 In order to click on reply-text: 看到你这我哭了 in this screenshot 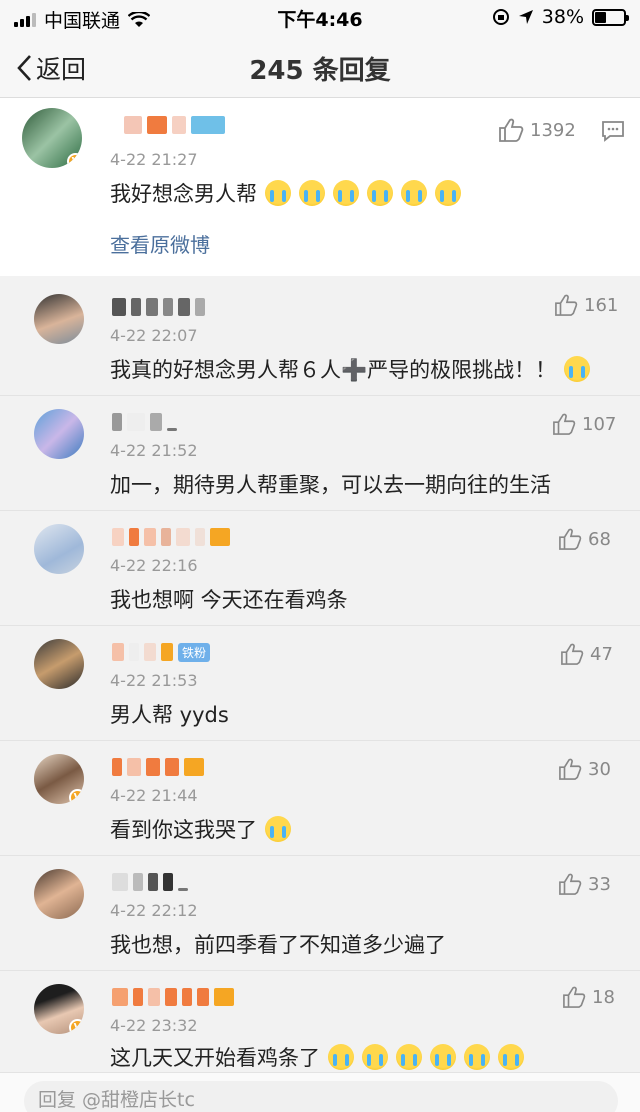, I will do `click(200, 829)`.